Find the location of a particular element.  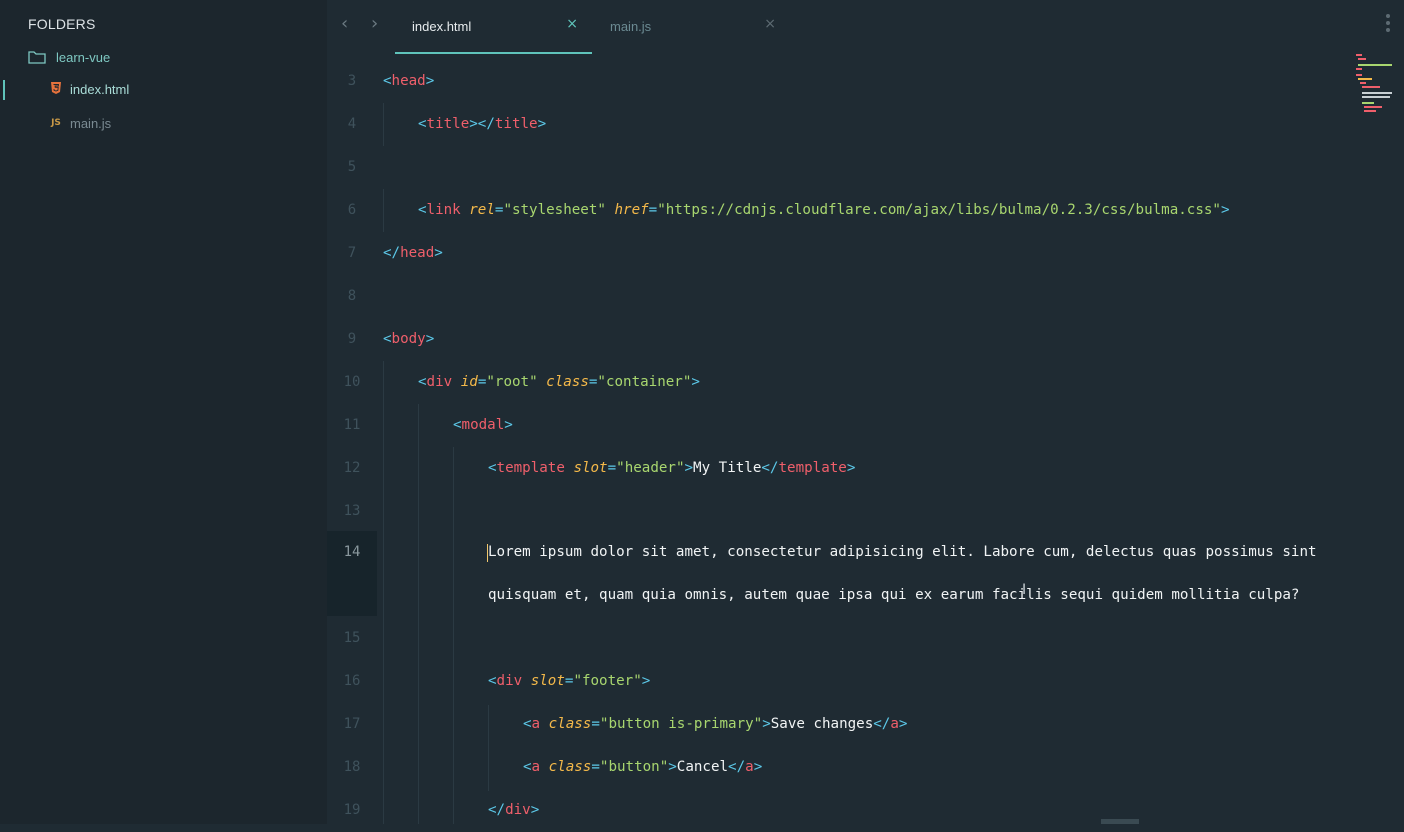

line-number: 8 is located at coordinates (352, 296).